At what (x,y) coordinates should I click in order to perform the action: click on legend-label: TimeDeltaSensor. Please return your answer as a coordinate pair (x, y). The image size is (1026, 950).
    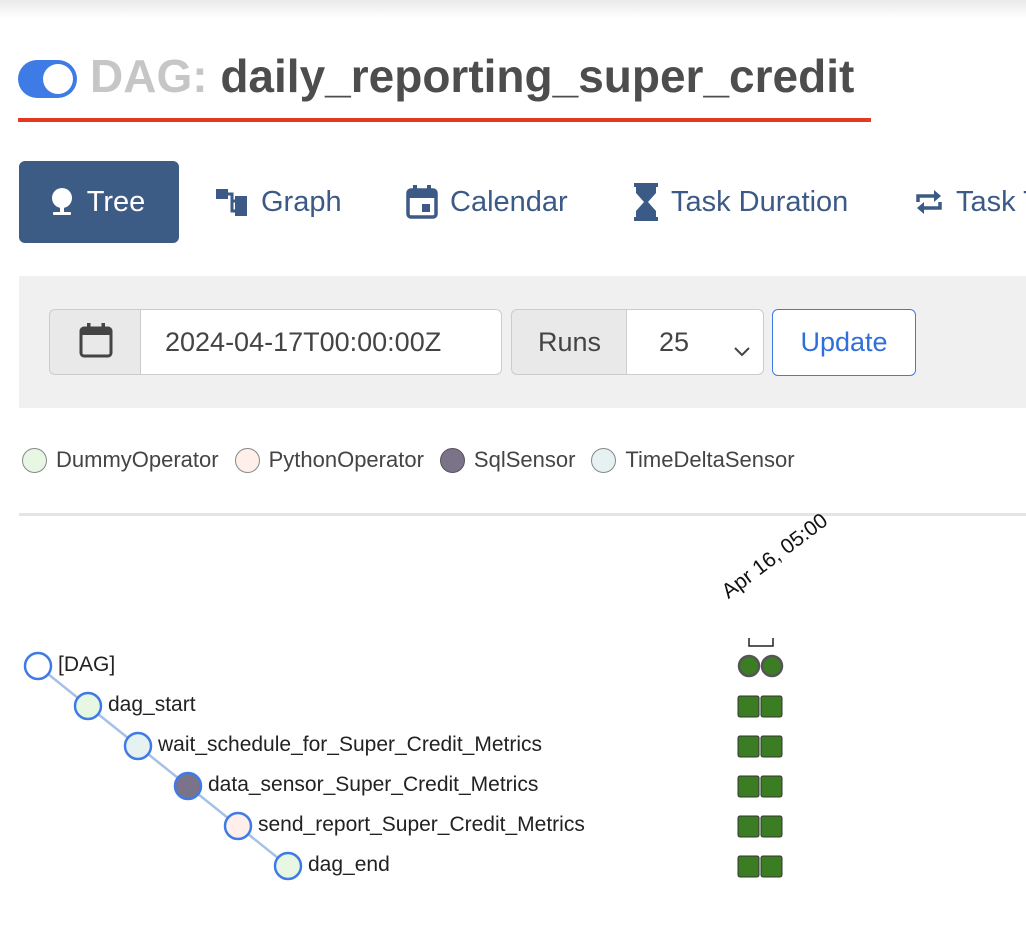
    Looking at the image, I should click on (710, 459).